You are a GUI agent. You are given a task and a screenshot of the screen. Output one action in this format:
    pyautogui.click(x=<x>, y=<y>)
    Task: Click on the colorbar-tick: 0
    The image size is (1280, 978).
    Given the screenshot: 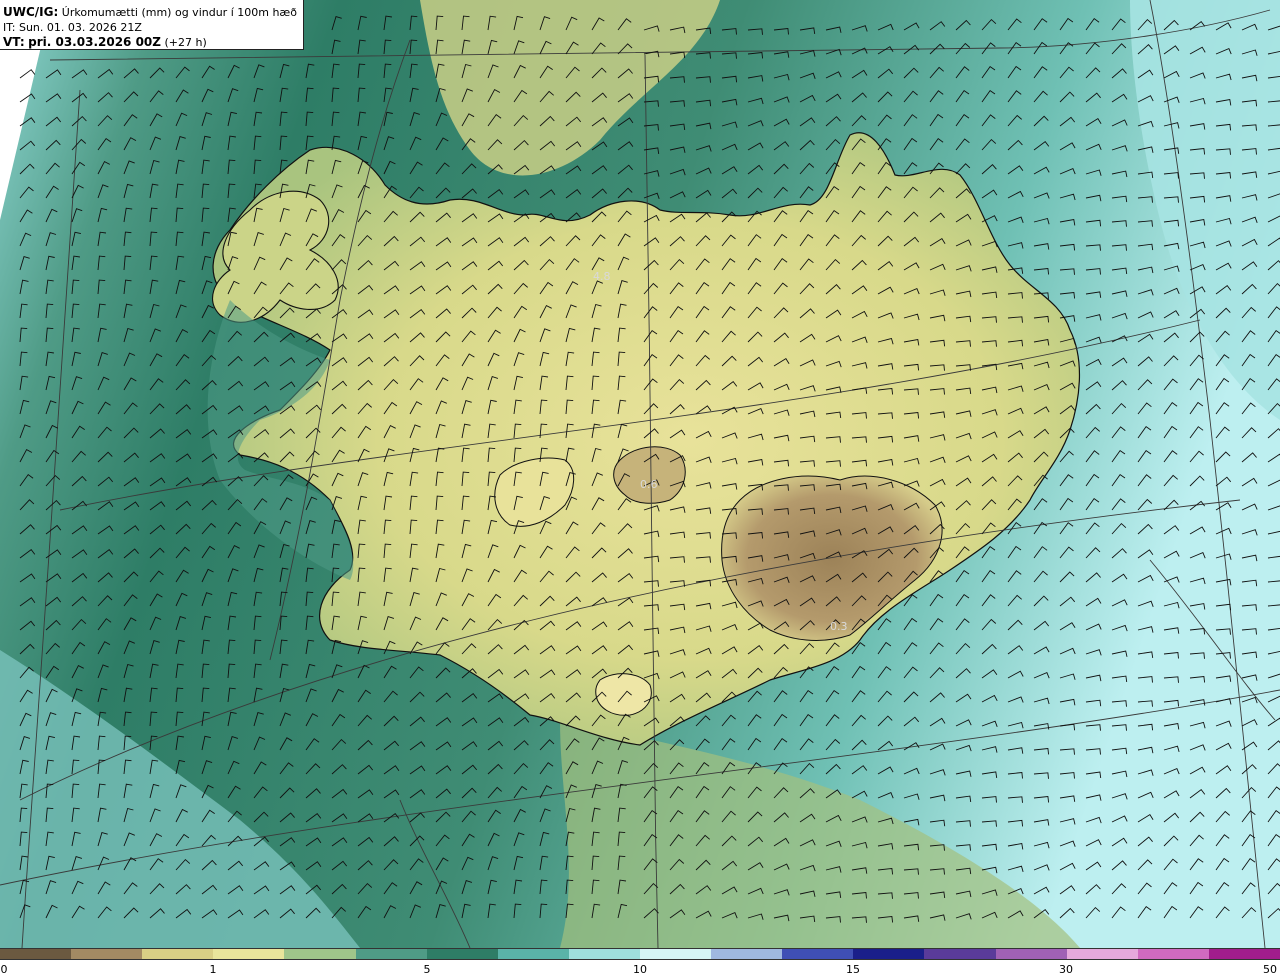 What is the action you would take?
    pyautogui.click(x=4, y=969)
    